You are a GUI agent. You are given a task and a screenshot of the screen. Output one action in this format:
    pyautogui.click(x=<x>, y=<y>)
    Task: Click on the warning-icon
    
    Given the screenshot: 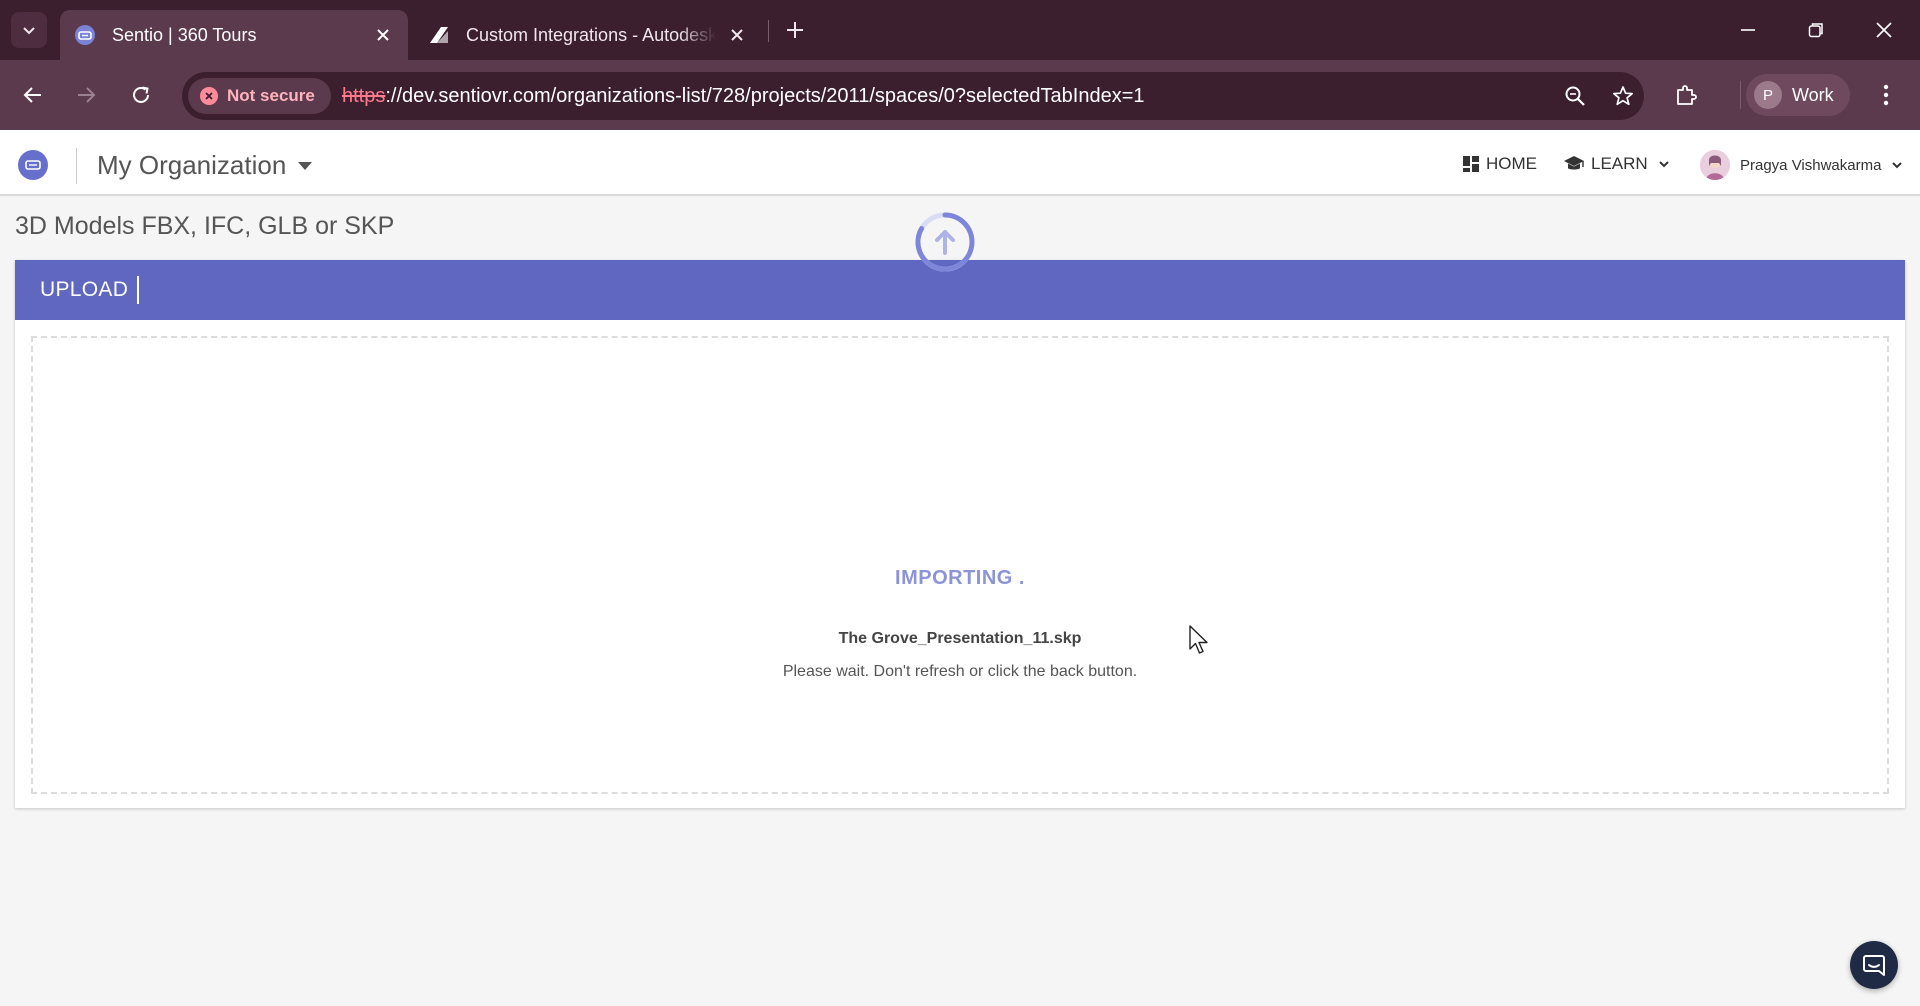 What is the action you would take?
    pyautogui.click(x=209, y=96)
    